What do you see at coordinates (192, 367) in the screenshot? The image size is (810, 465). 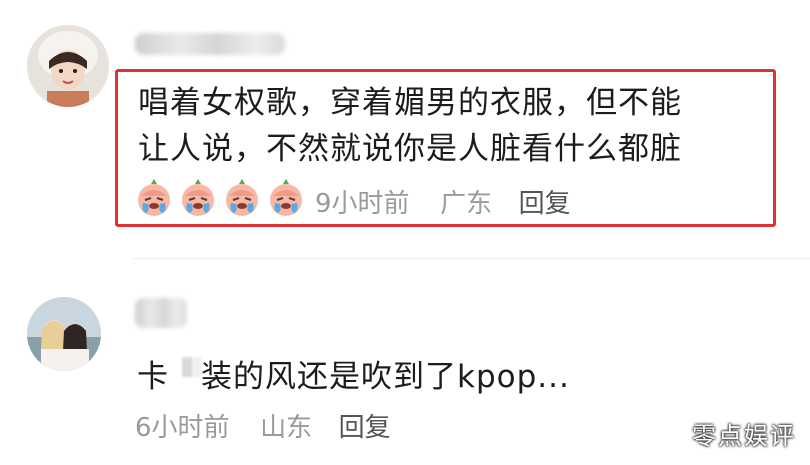 I see `redacted-character` at bounding box center [192, 367].